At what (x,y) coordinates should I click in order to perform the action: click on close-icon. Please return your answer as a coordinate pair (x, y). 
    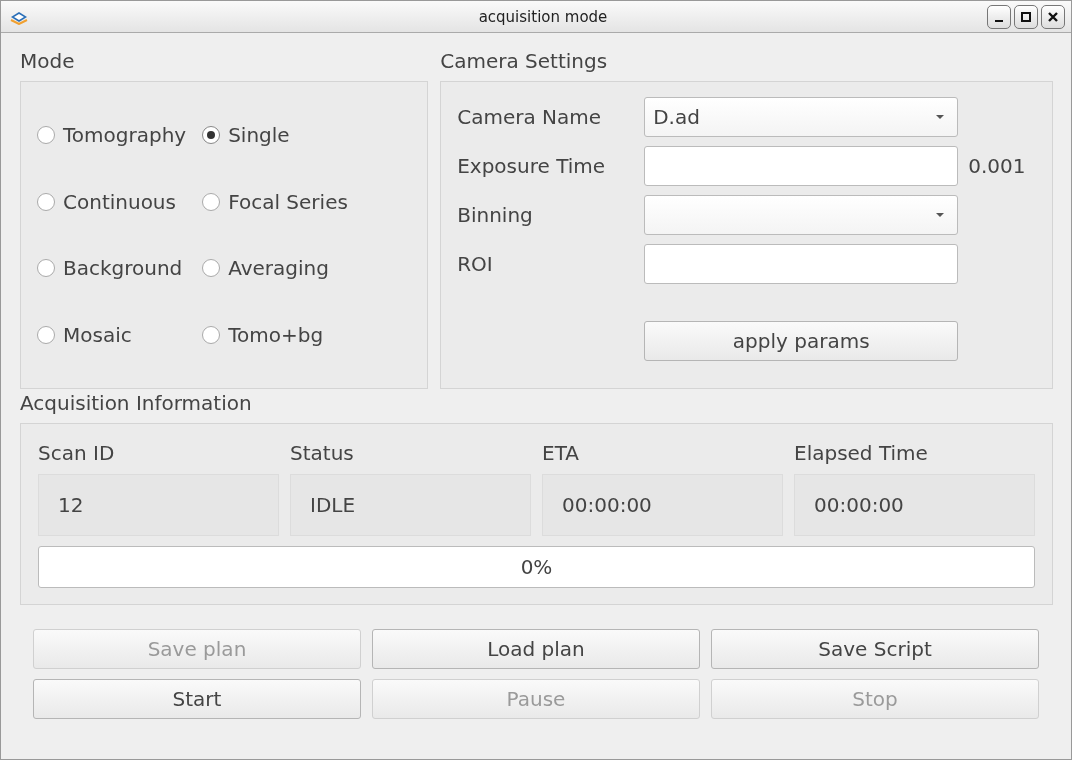
    Looking at the image, I should click on (1053, 16).